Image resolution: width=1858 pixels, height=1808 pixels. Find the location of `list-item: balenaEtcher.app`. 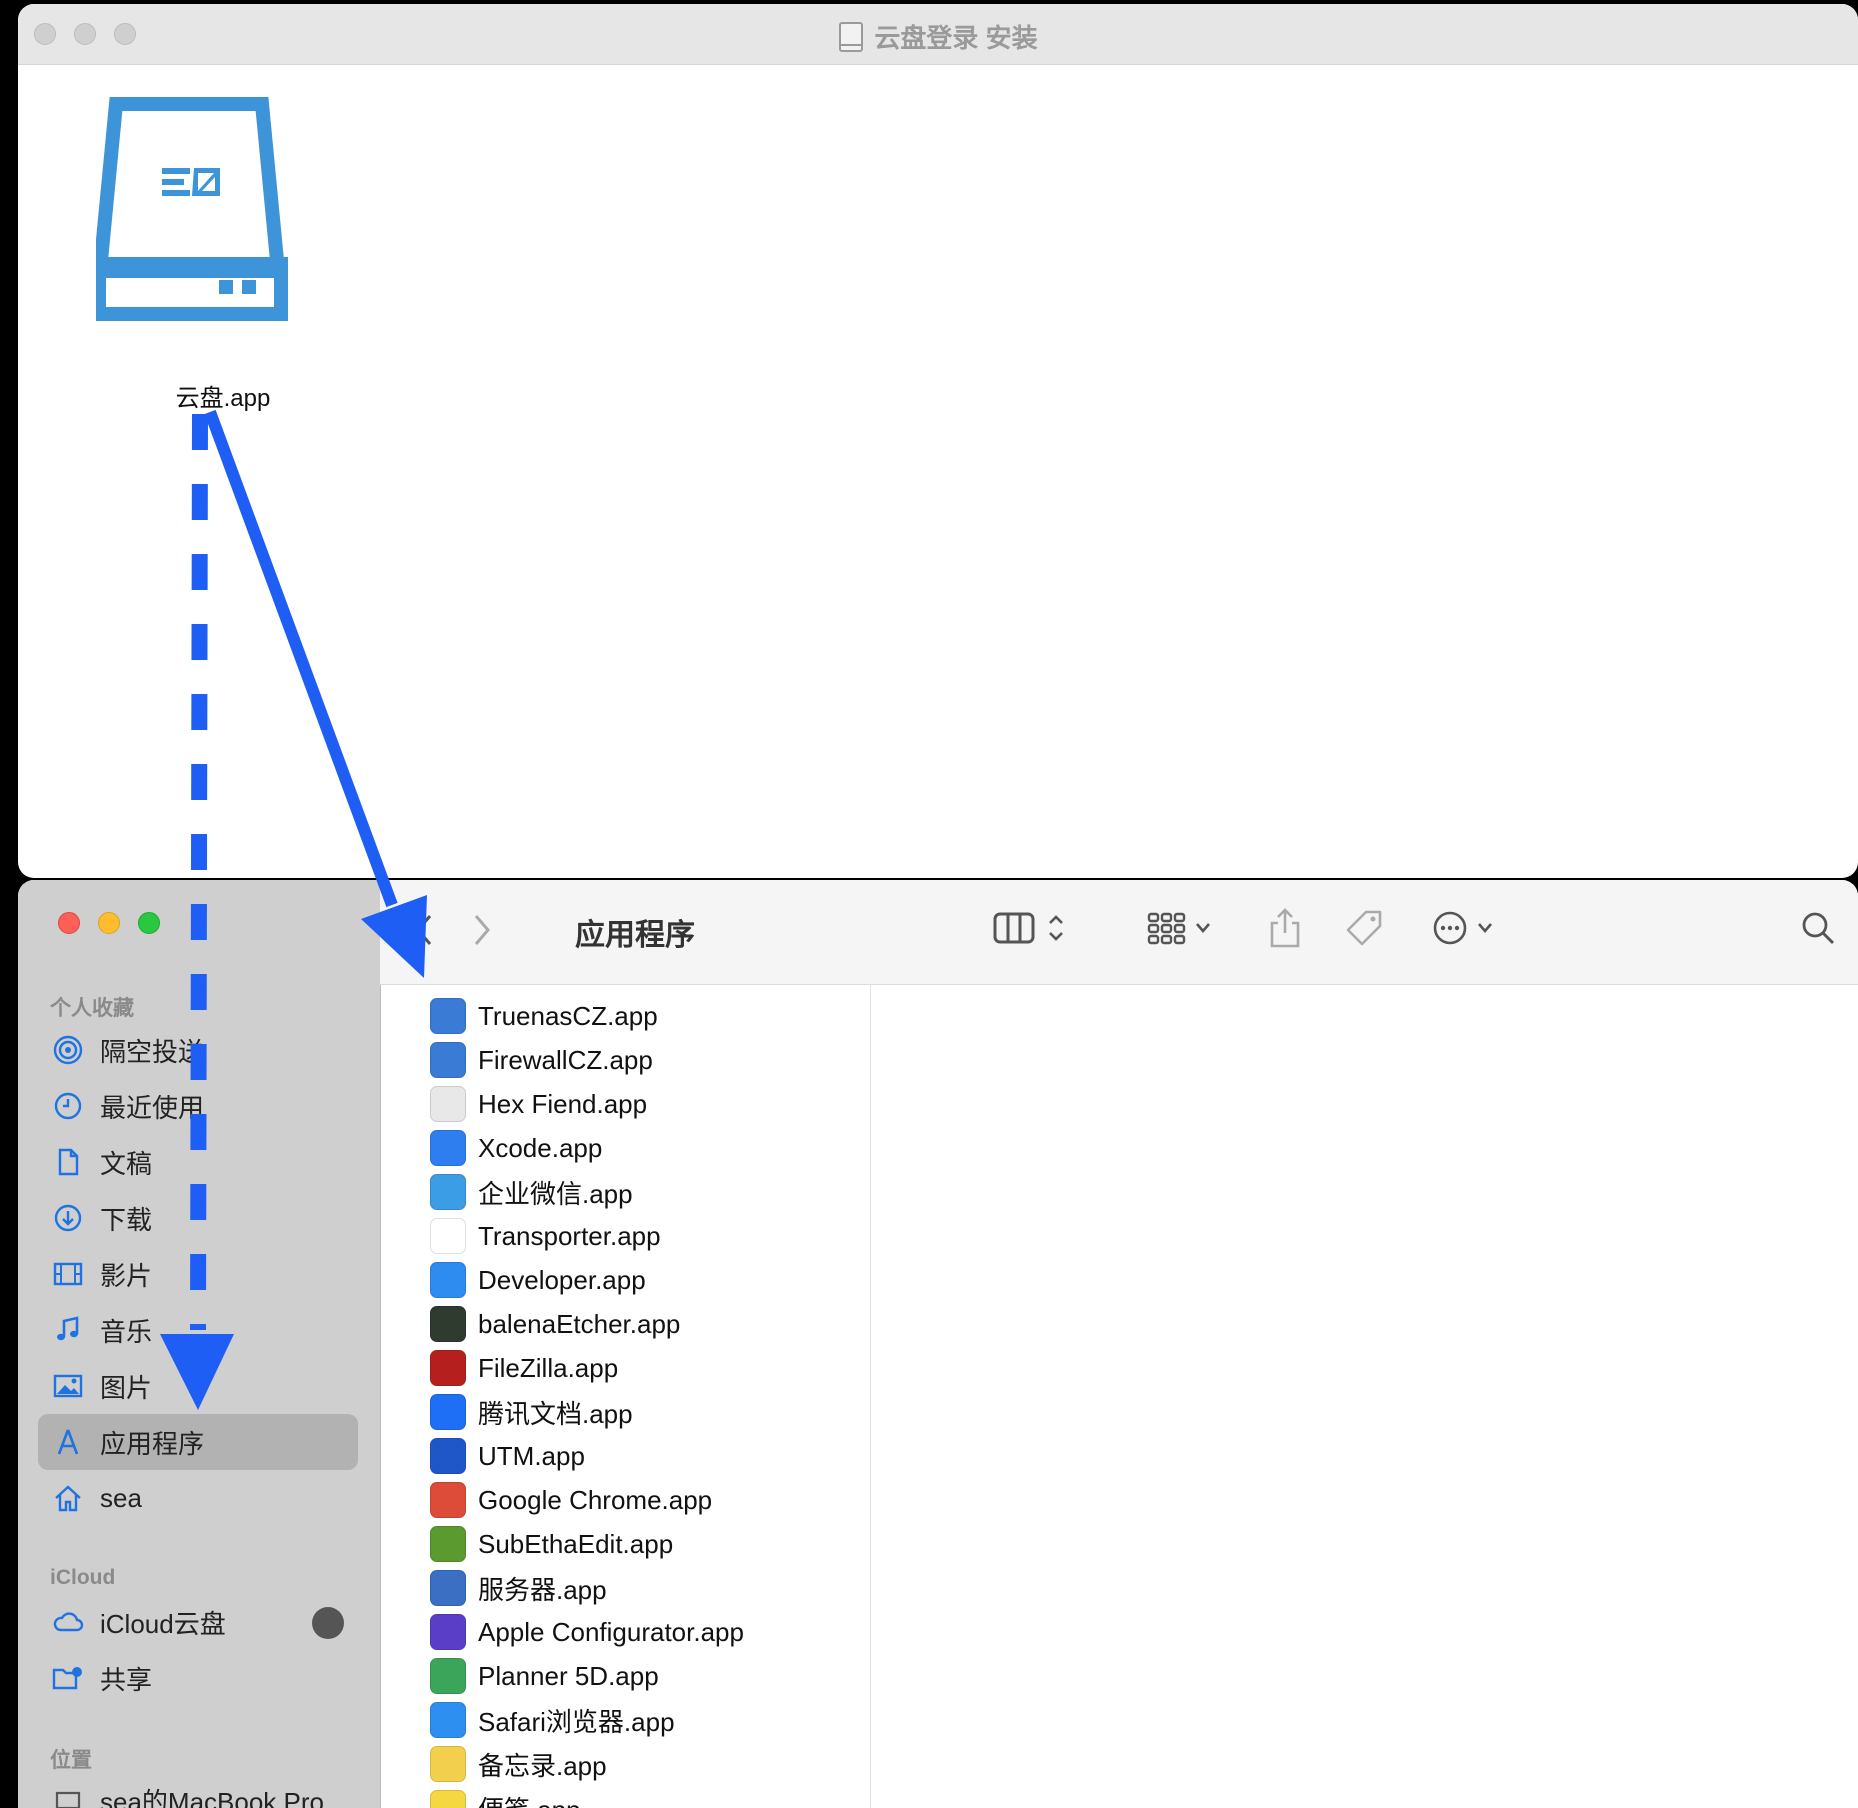

list-item: balenaEtcher.app is located at coordinates (625, 1324).